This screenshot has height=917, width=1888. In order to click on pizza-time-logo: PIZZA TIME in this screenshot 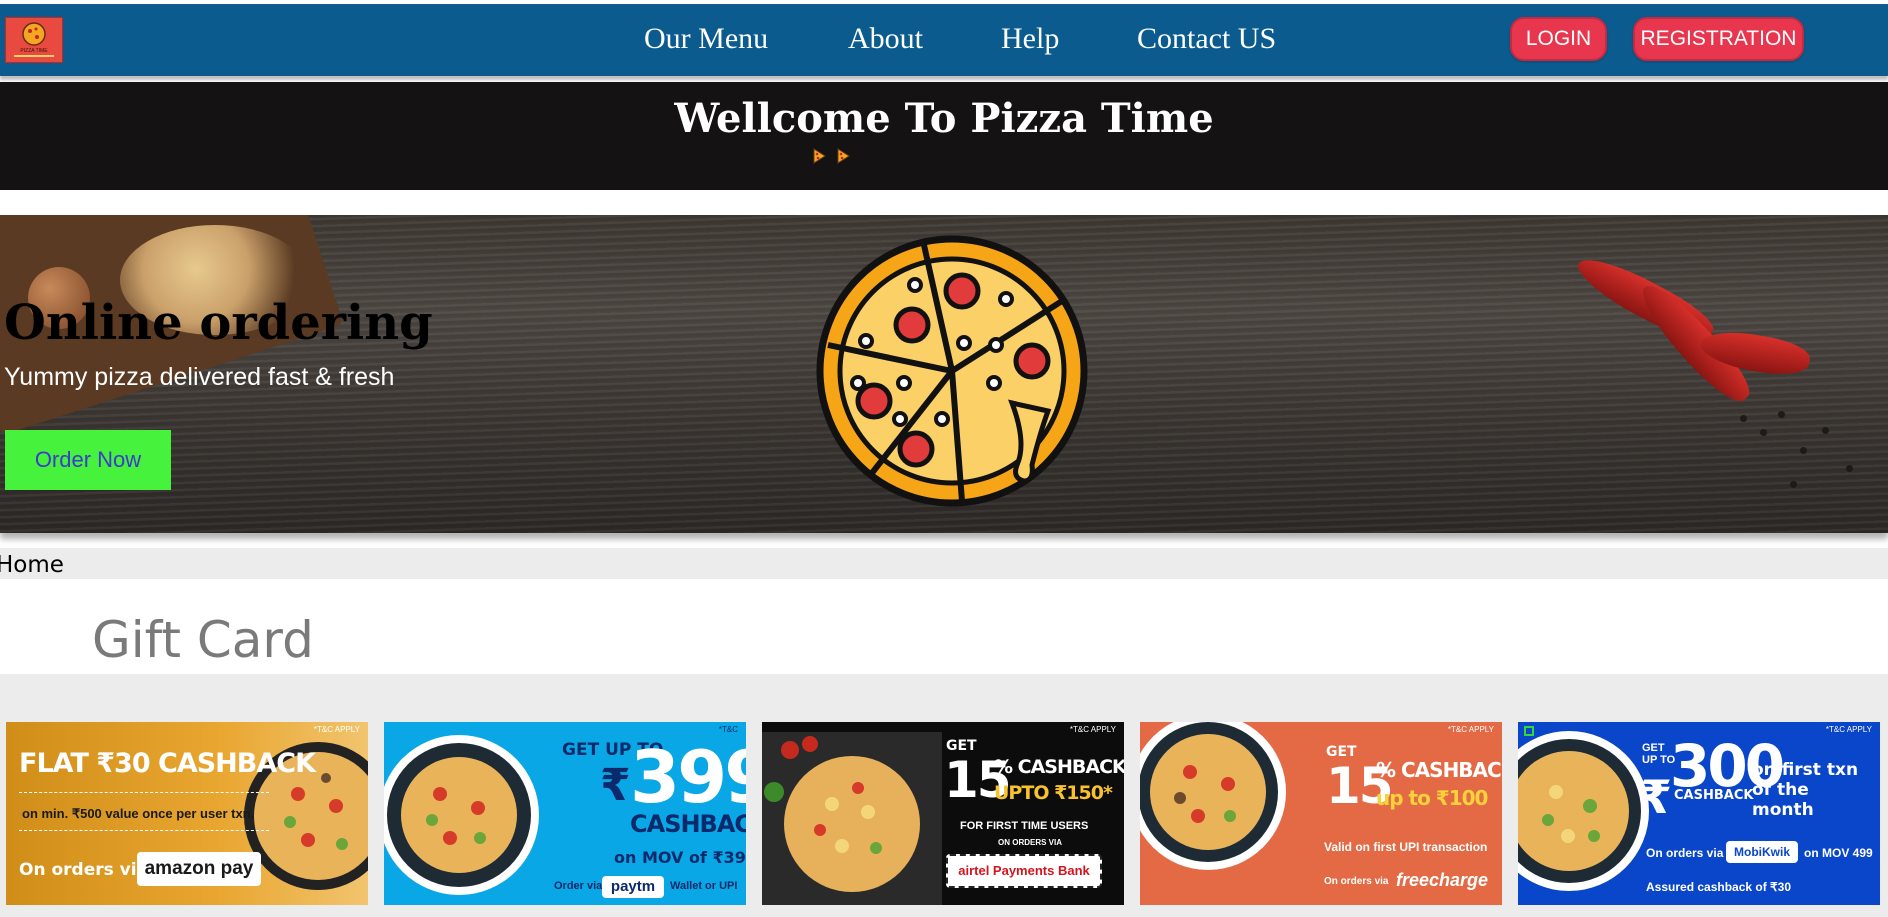, I will do `click(34, 40)`.